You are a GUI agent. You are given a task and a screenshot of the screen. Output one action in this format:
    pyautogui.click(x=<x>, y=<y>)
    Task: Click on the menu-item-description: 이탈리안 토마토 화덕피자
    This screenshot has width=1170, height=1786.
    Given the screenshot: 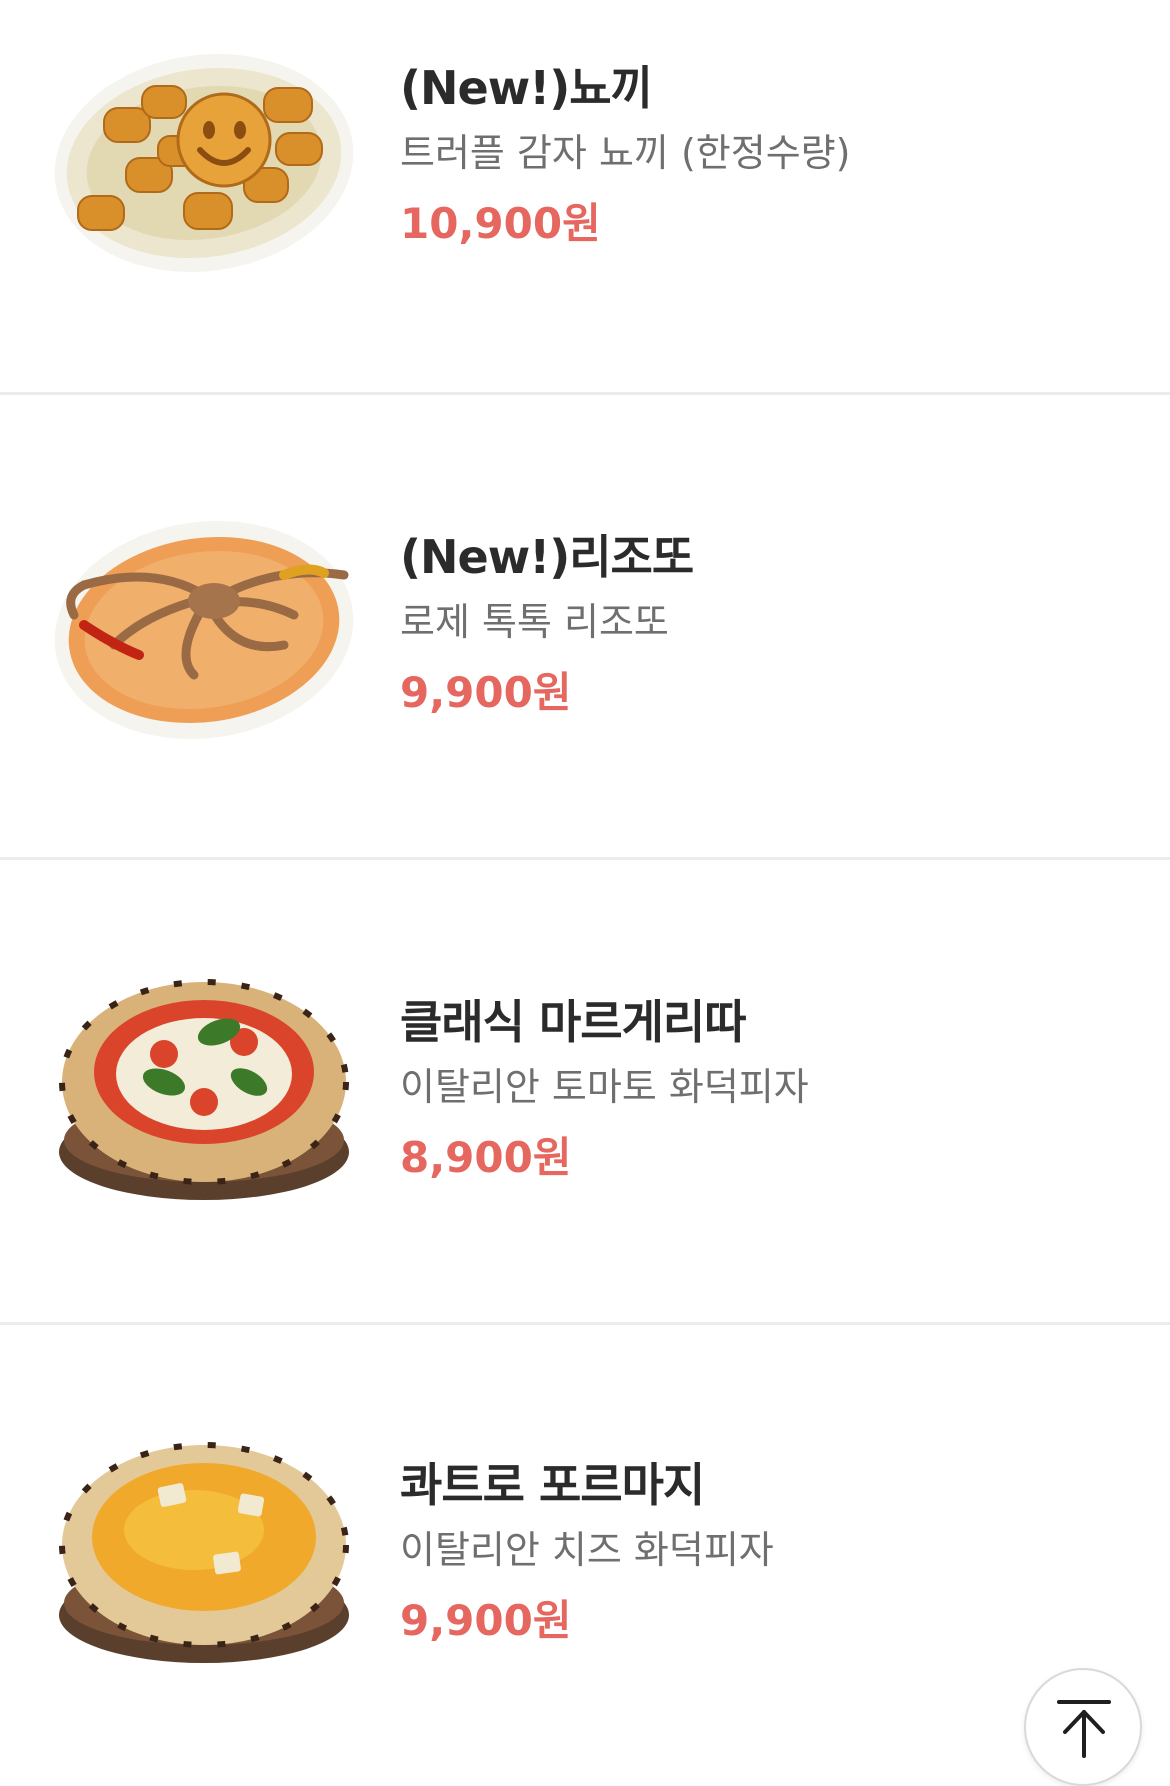 What is the action you would take?
    pyautogui.click(x=604, y=1087)
    